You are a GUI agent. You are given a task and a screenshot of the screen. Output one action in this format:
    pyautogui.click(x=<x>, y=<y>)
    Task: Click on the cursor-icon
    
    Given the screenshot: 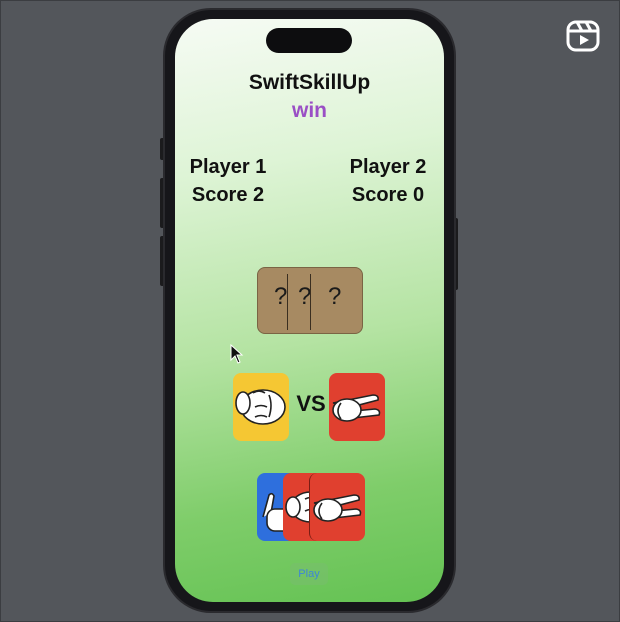 What is the action you would take?
    pyautogui.click(x=237, y=354)
    